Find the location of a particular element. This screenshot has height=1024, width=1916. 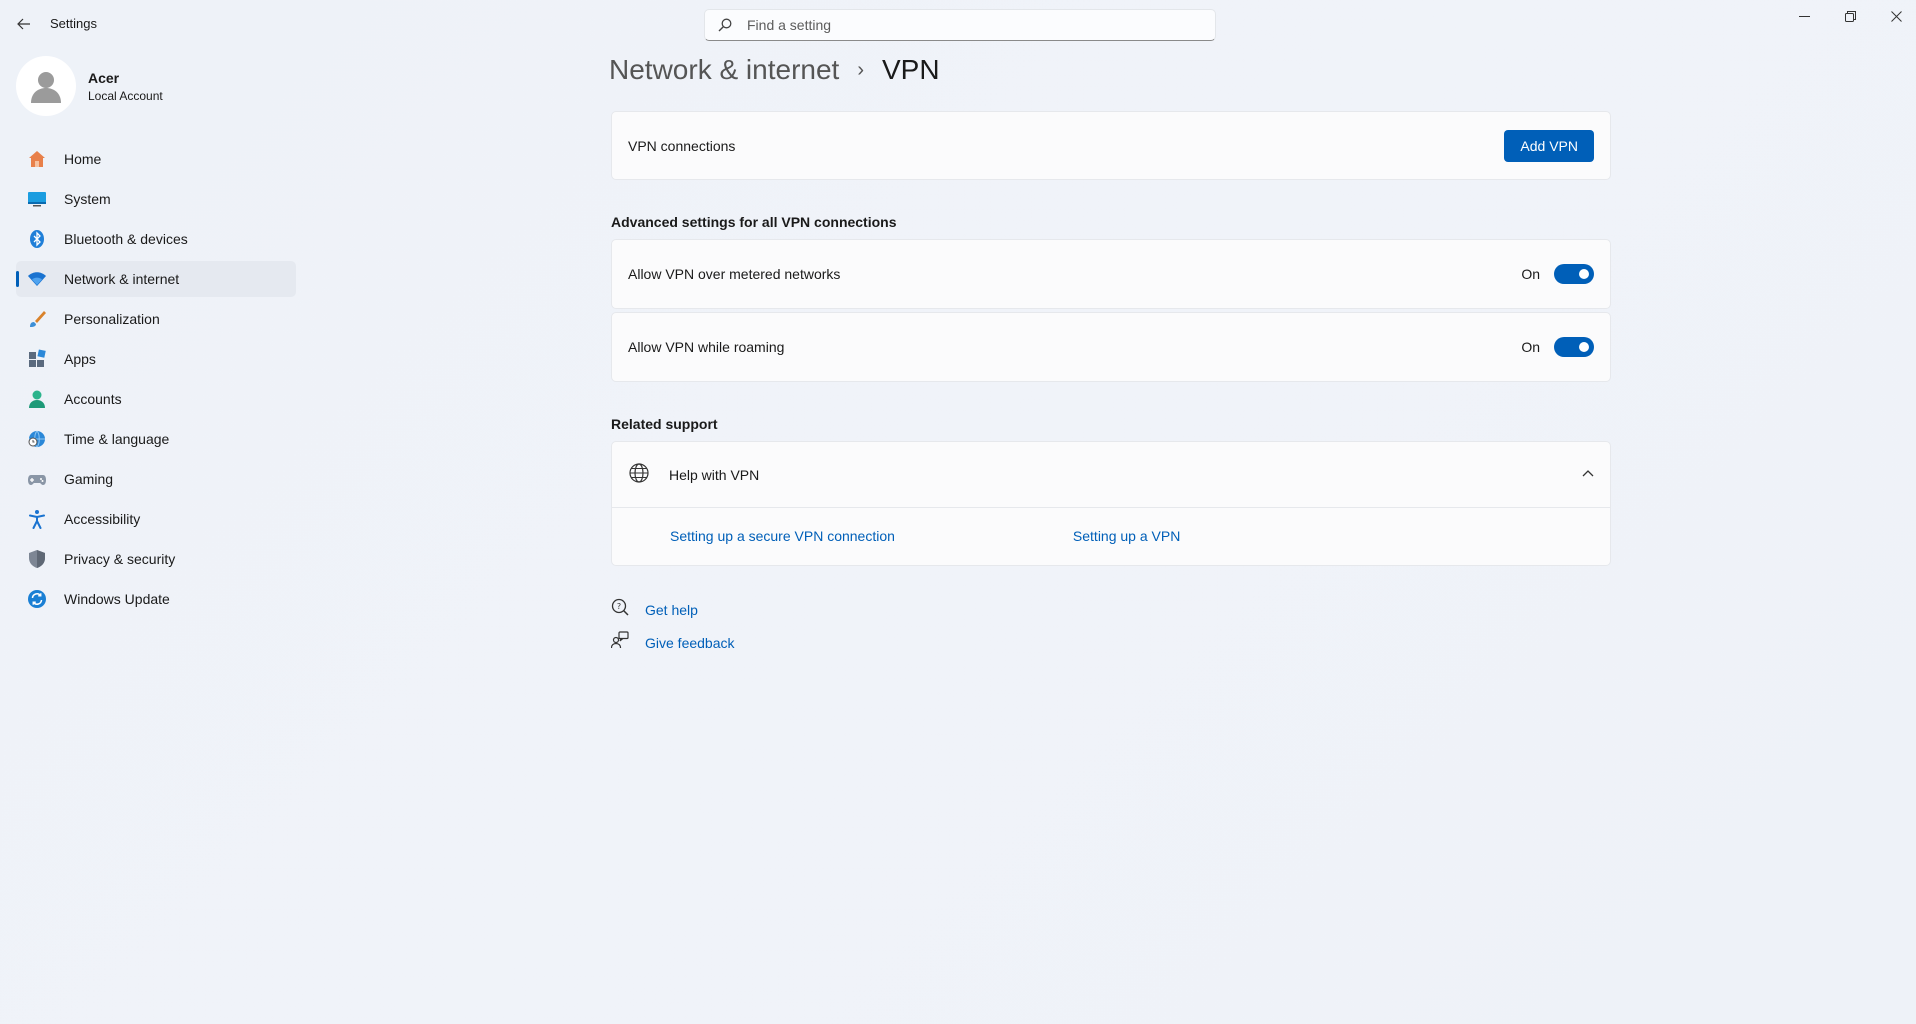

sidebar-item-gaming: Gaming is located at coordinates (156, 479).